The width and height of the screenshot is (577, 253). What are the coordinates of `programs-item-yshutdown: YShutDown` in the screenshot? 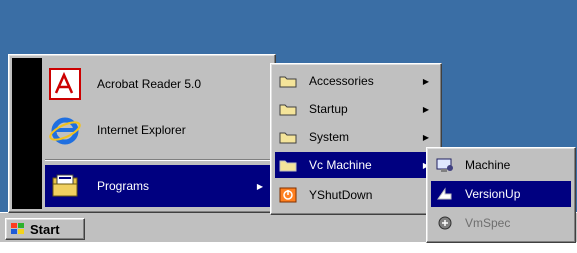 It's located at (356, 195).